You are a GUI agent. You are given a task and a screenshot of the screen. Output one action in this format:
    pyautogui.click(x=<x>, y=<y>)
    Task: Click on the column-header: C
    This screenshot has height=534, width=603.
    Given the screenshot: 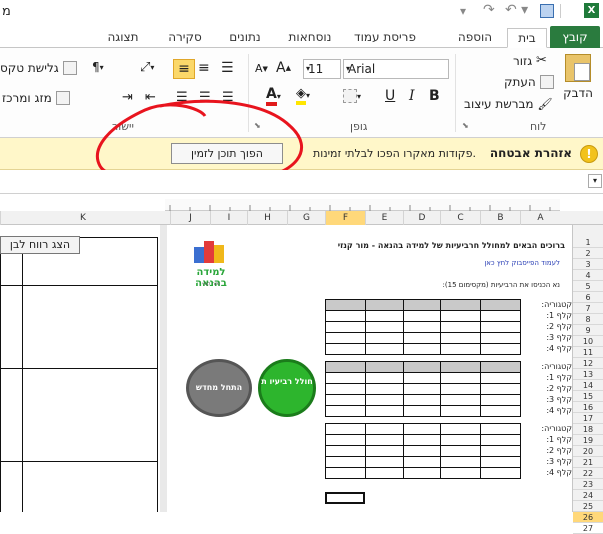 What is the action you would take?
    pyautogui.click(x=460, y=218)
    